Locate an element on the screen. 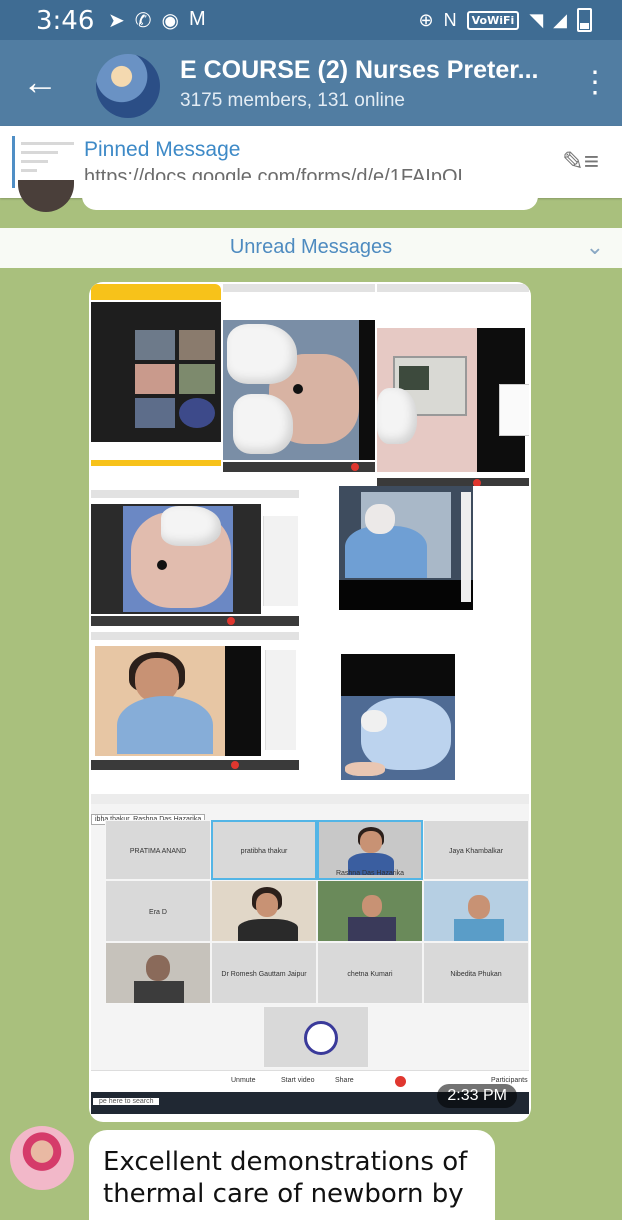 This screenshot has width=622, height=1220. unread-label: Unread Messages is located at coordinates (311, 247).